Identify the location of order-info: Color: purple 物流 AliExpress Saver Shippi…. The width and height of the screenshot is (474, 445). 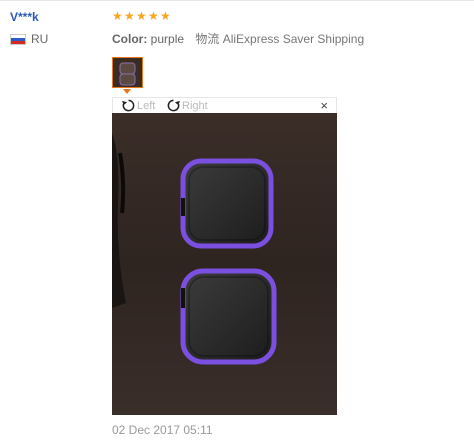
(238, 38).